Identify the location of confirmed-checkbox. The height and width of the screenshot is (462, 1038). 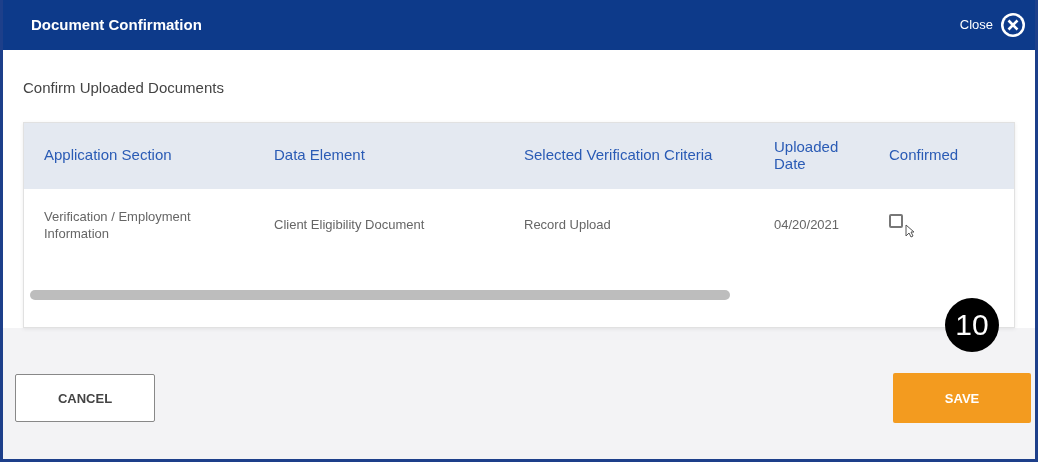
(896, 220).